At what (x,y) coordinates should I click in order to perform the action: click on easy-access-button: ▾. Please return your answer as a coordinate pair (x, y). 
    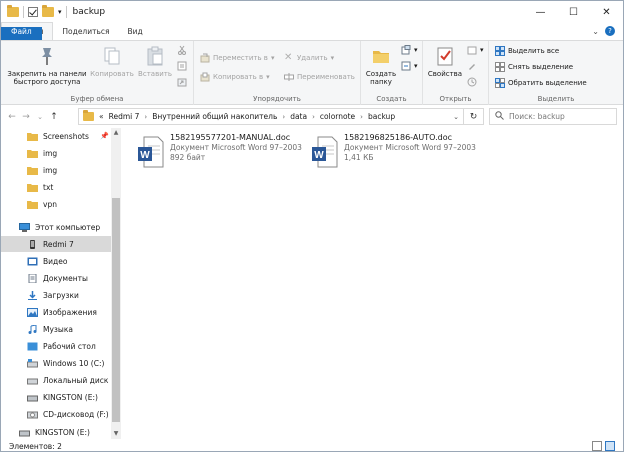
    Looking at the image, I should click on (409, 66).